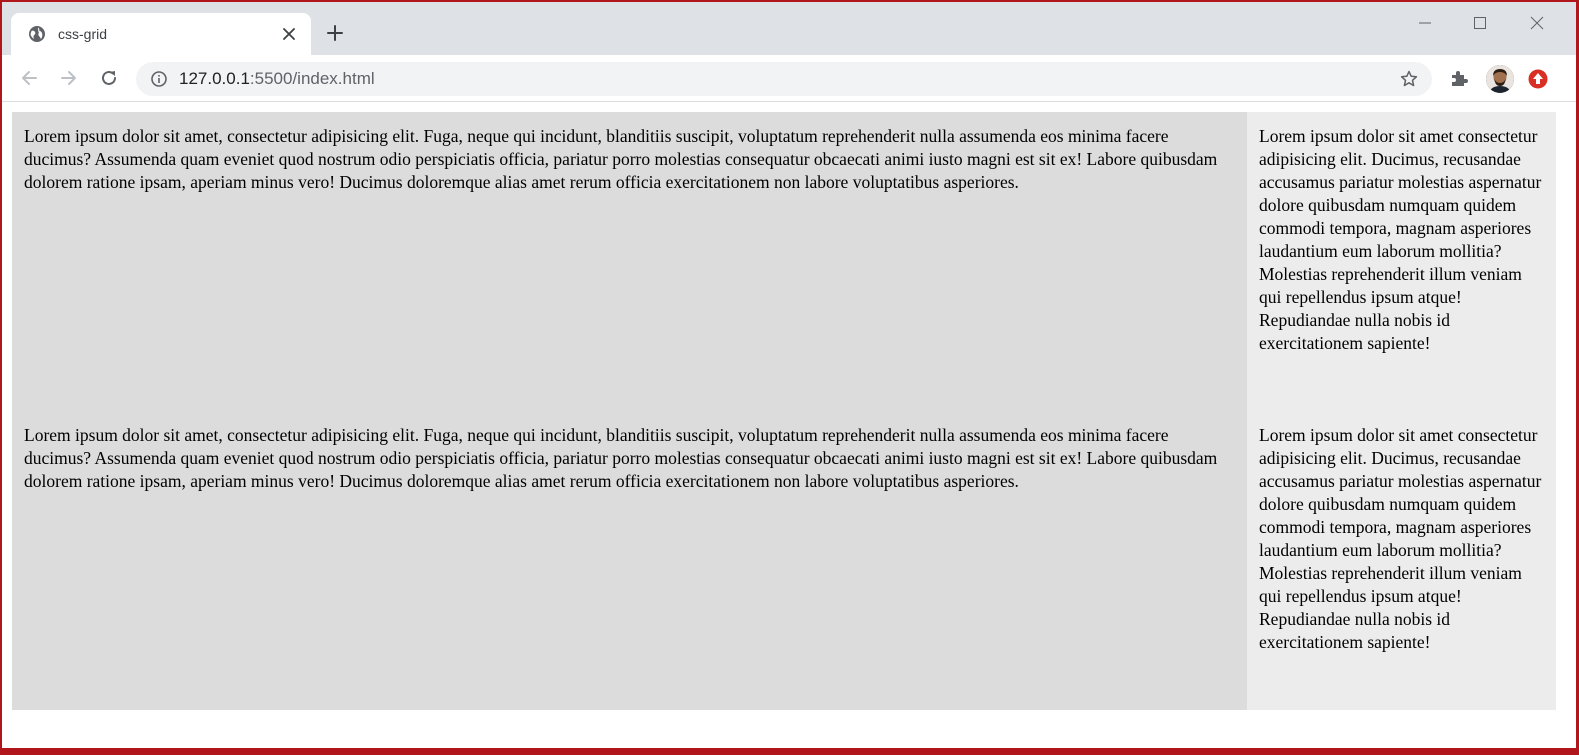  Describe the element at coordinates (784, 79) in the screenshot. I see `address-bar: 127.0.0.1:5500/index.html` at that location.